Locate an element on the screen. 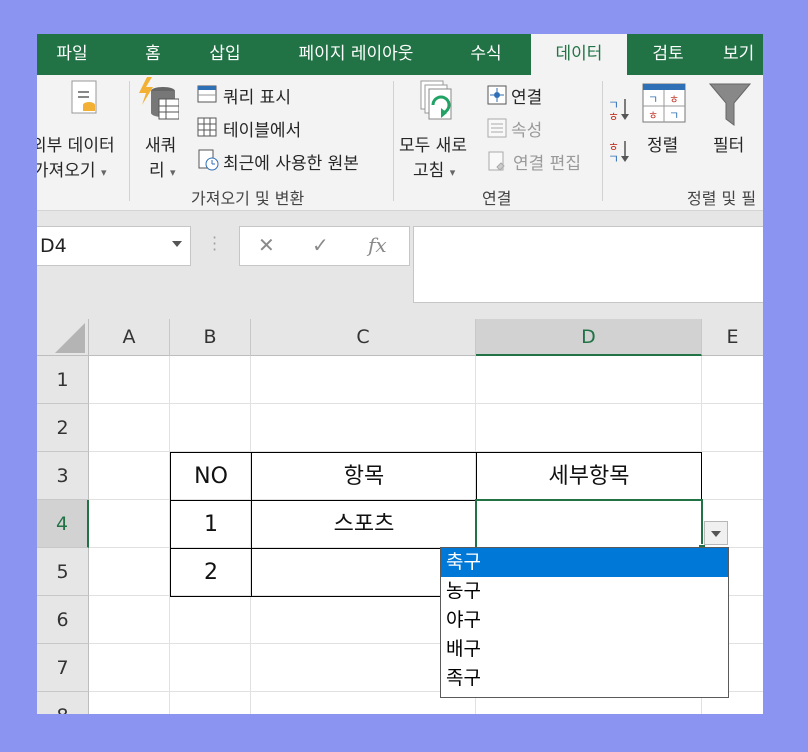 Image resolution: width=808 pixels, height=752 pixels. select-all-corner is located at coordinates (63, 337).